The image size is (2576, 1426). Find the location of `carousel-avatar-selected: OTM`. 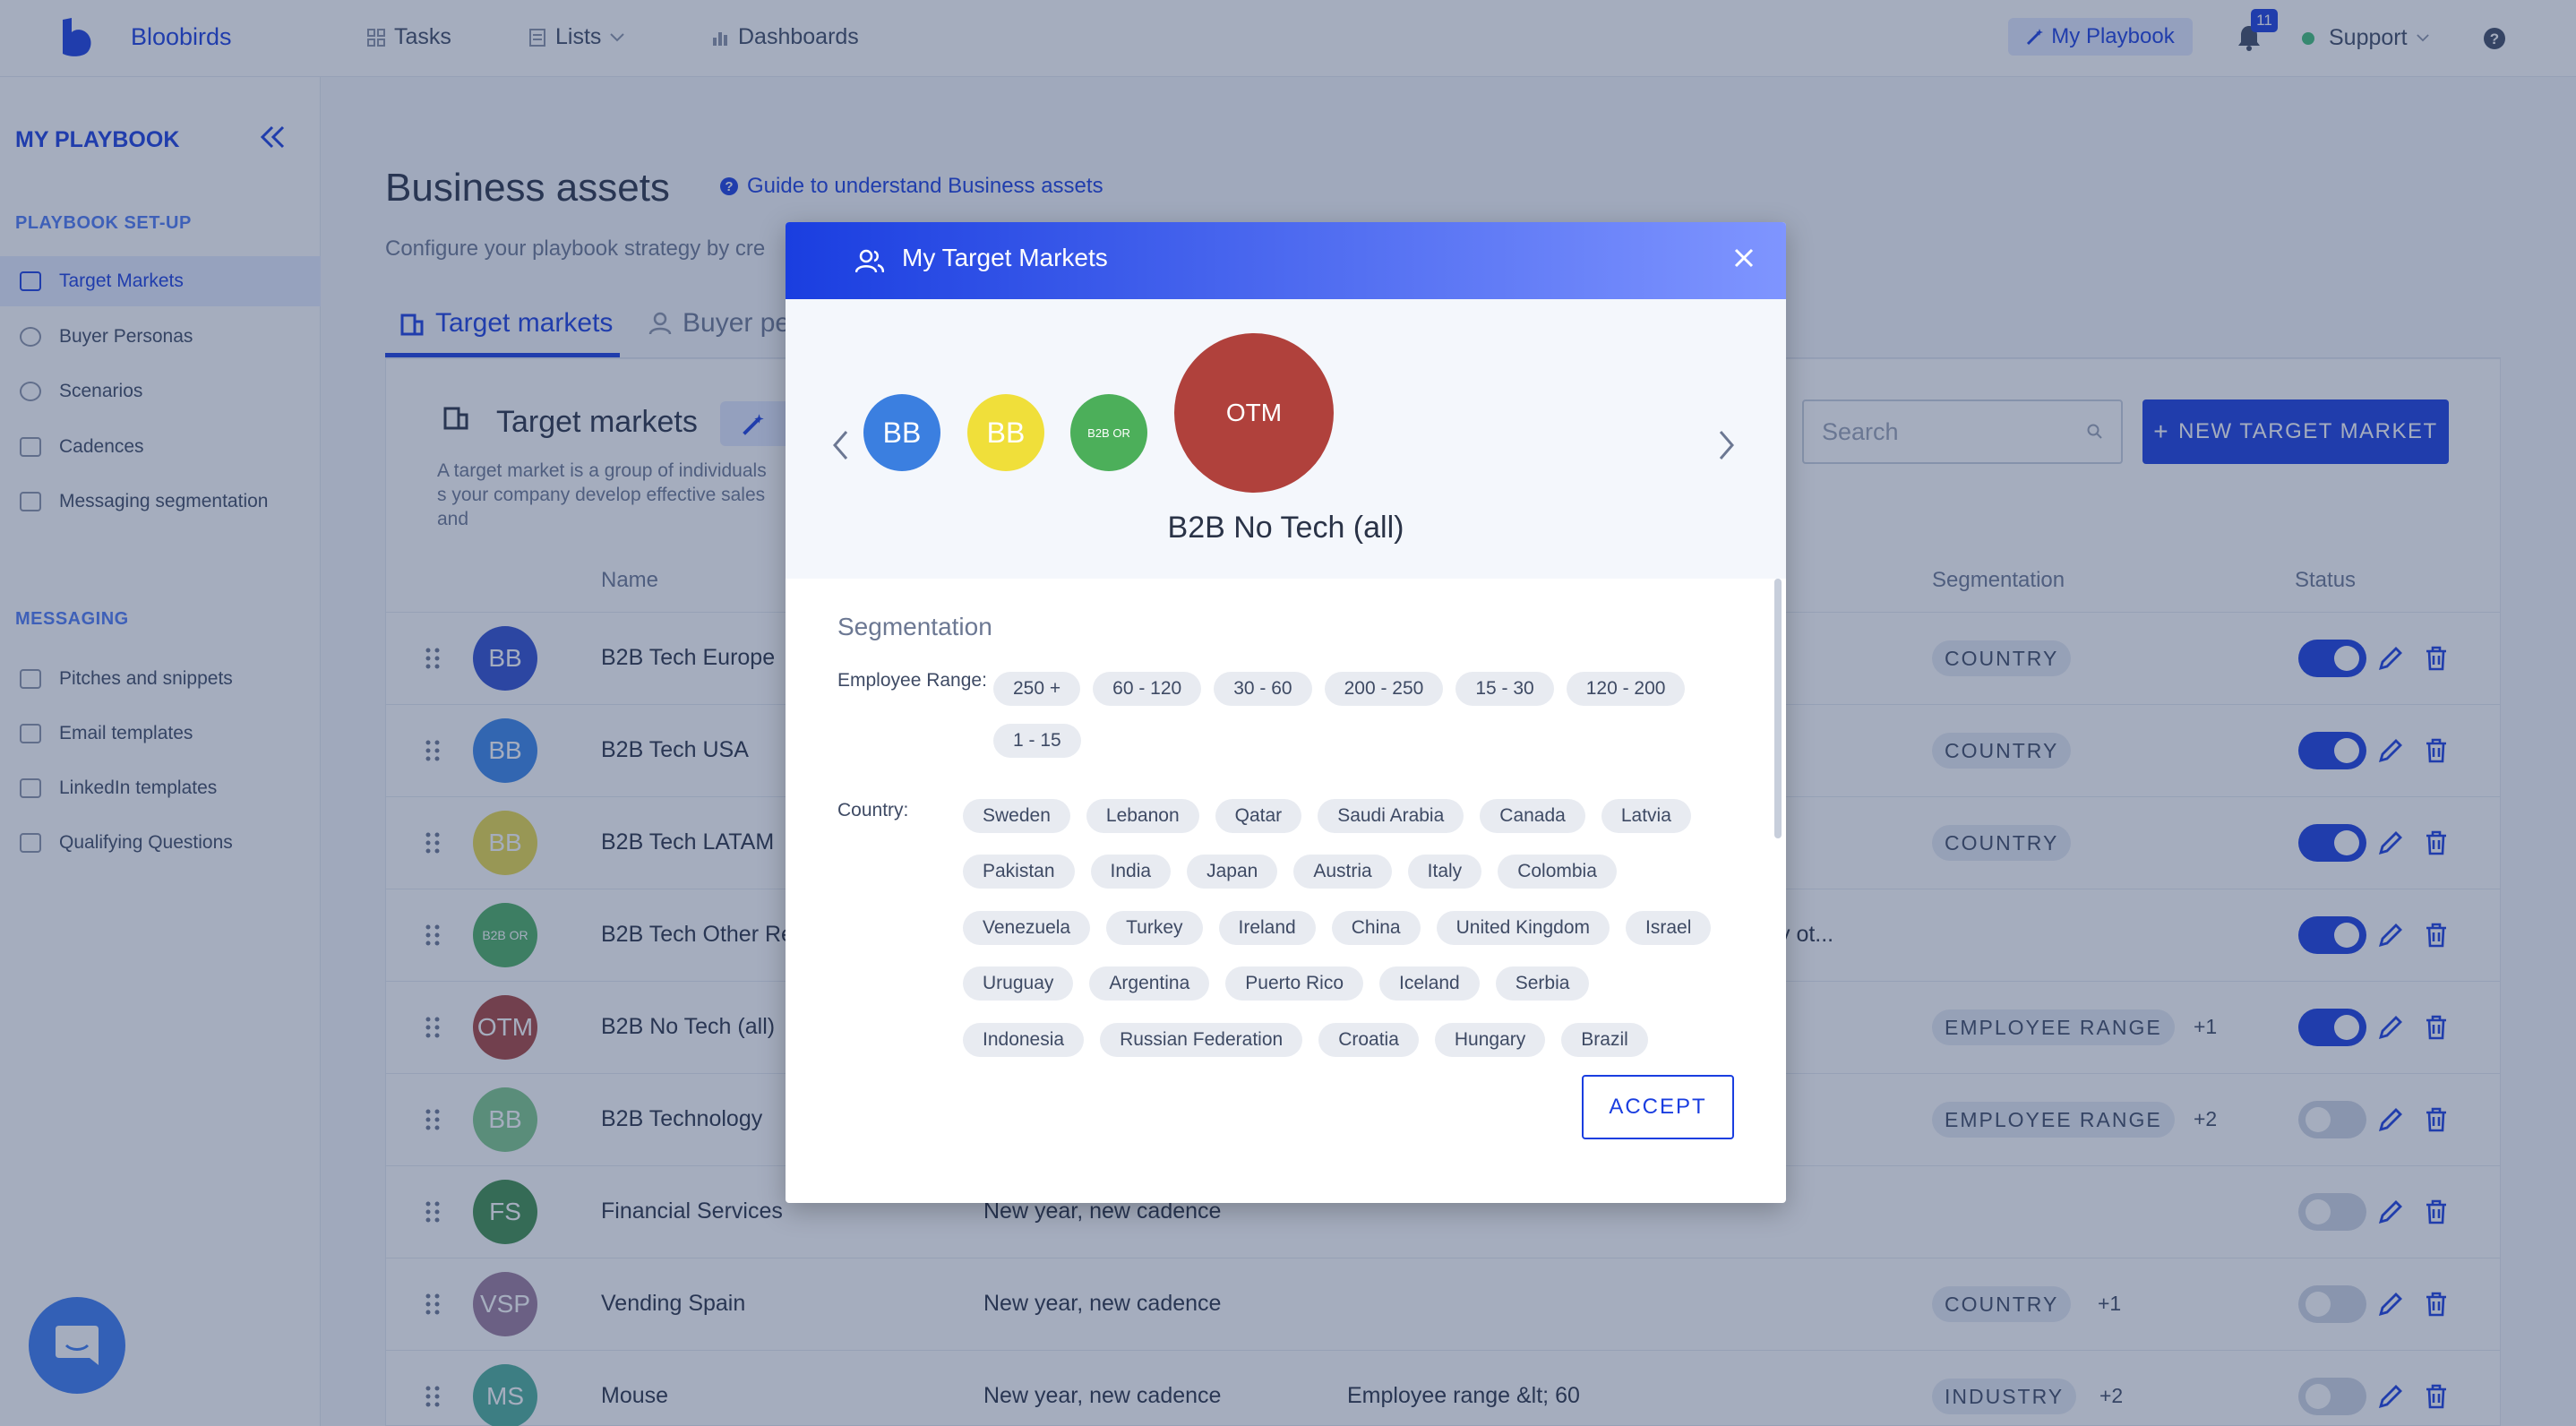

carousel-avatar-selected: OTM is located at coordinates (1254, 413).